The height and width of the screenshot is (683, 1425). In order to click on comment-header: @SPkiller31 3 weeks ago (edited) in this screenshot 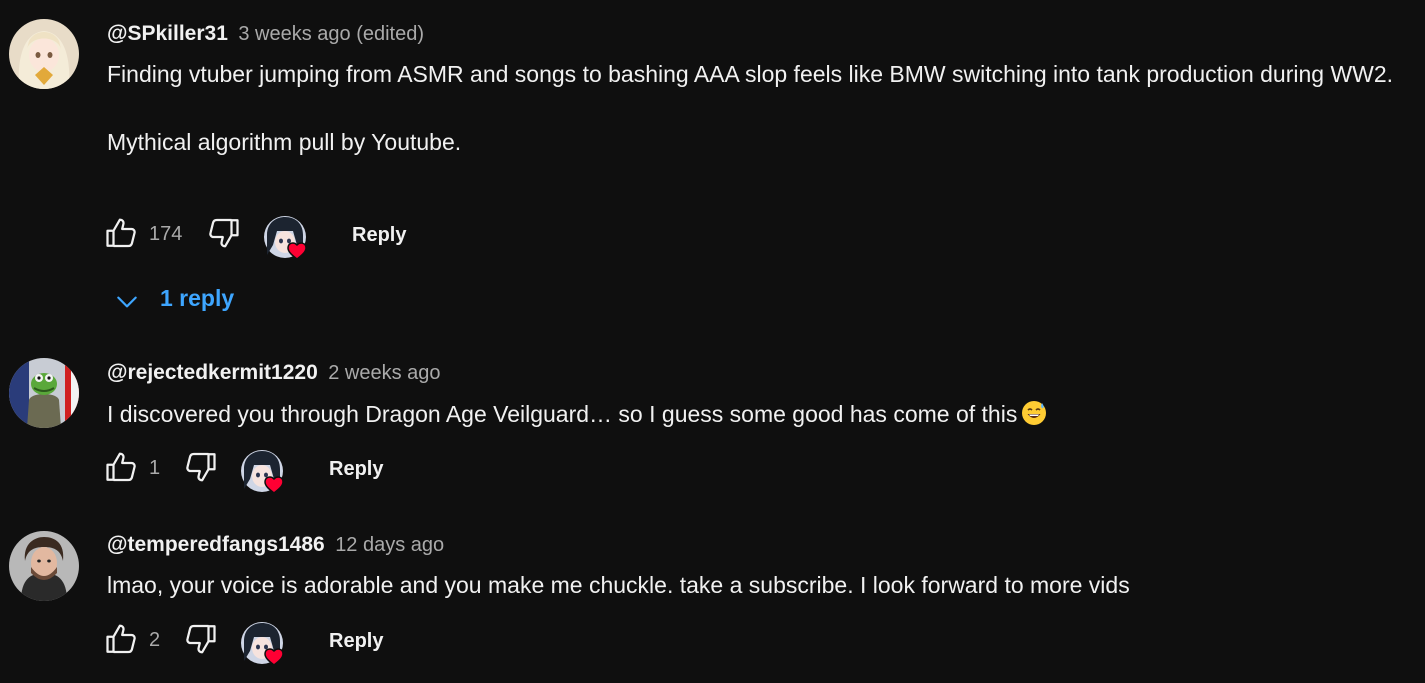, I will do `click(265, 34)`.